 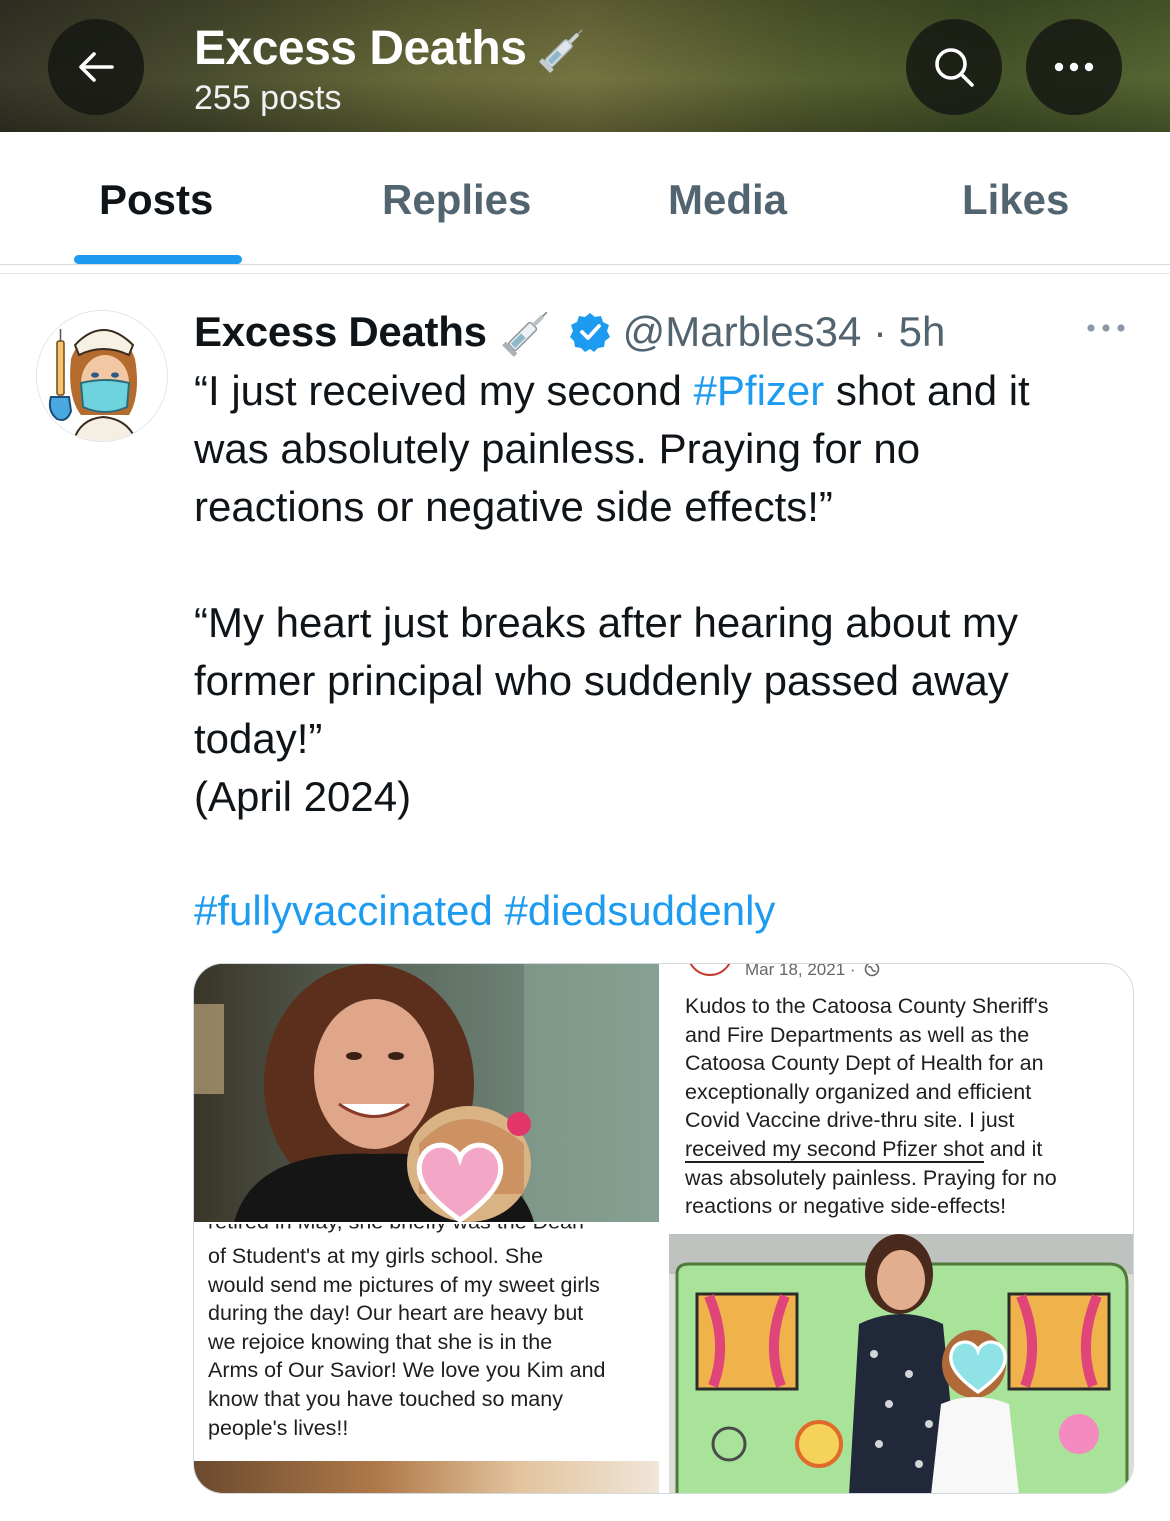 What do you see at coordinates (396, 1229) in the screenshot?
I see `tribute-cut-line: retired in May, she briefly was the Dean` at bounding box center [396, 1229].